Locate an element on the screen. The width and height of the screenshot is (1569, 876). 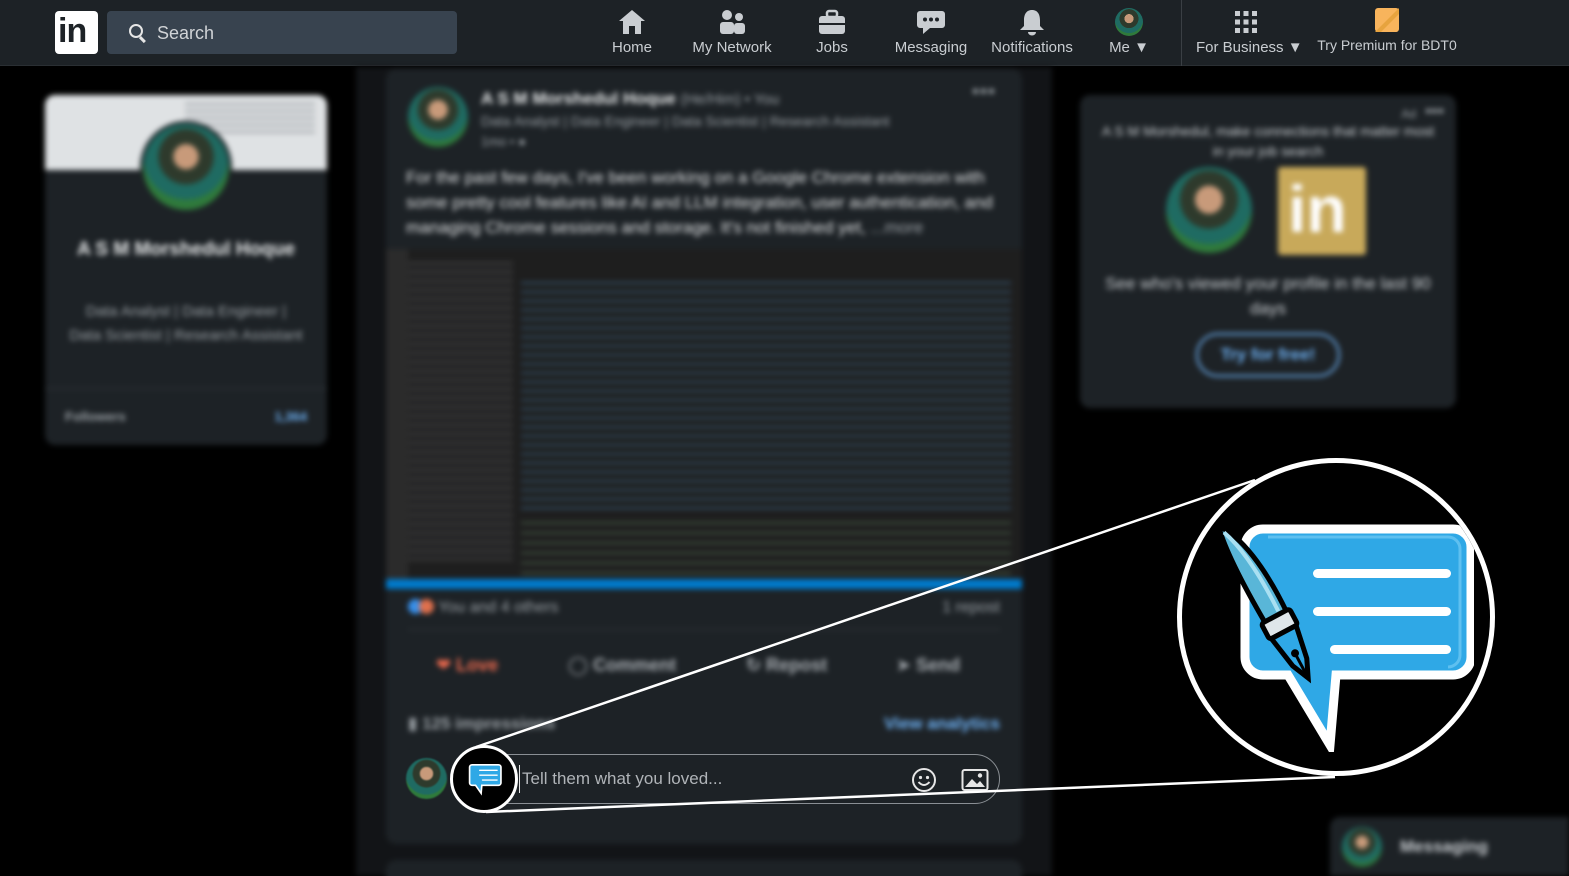
repost-count: 1 repost is located at coordinates (971, 608).